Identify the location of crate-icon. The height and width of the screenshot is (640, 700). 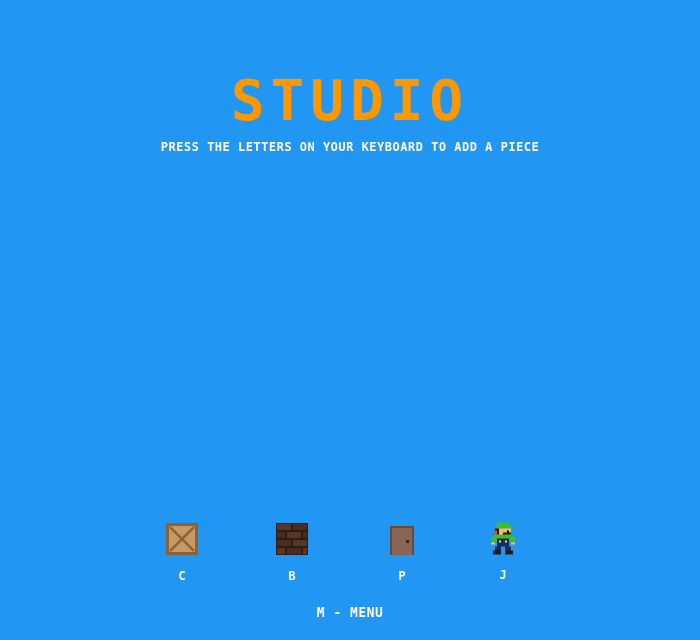
(182, 539).